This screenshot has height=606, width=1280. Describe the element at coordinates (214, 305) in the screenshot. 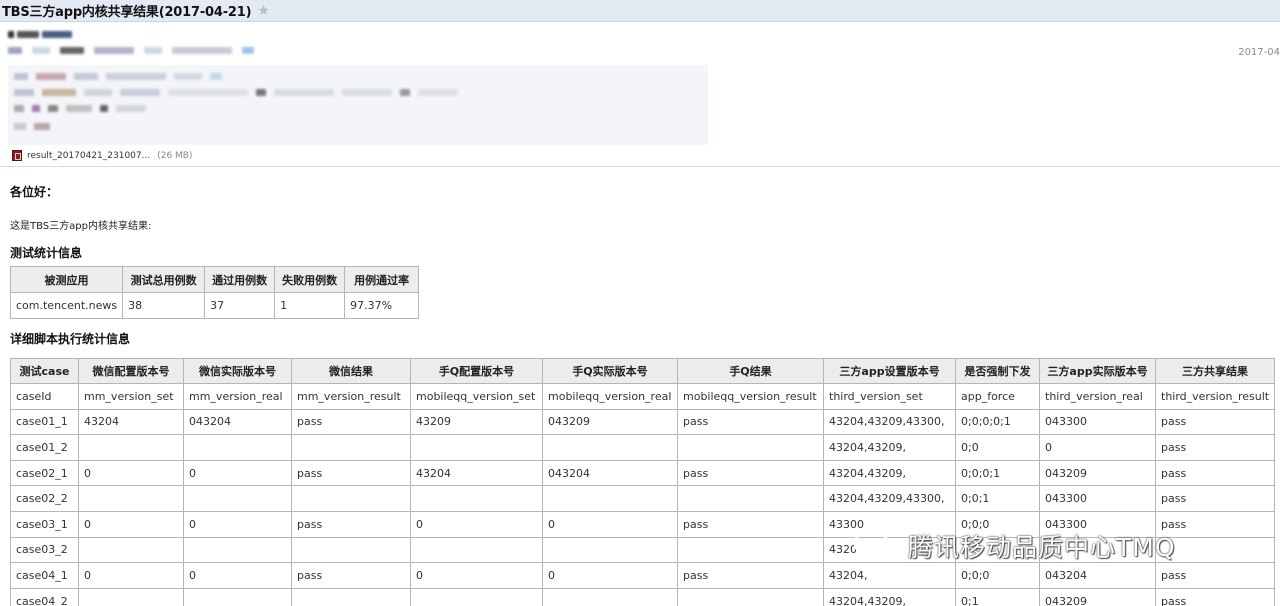

I see `stats-row: com.tencent.news 38 37 1 97.37%` at that location.